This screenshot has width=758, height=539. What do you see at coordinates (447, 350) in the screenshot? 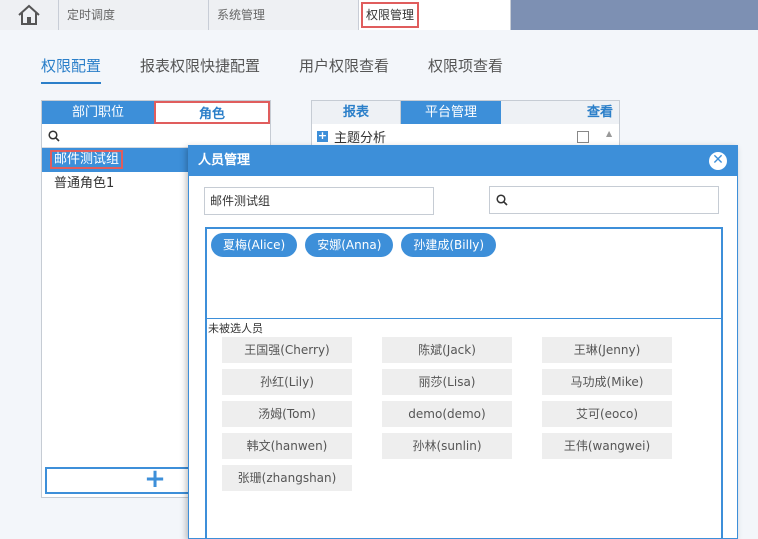
I see `unselected-member: 陈斌(Jack)` at bounding box center [447, 350].